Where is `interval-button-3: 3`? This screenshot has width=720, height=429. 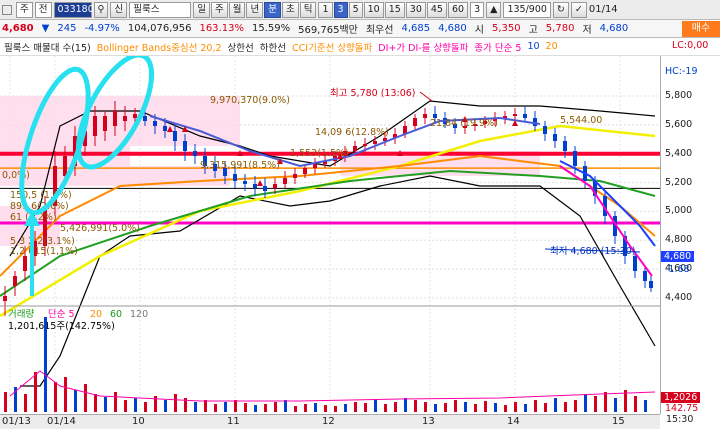 interval-button-3: 3 is located at coordinates (340, 9).